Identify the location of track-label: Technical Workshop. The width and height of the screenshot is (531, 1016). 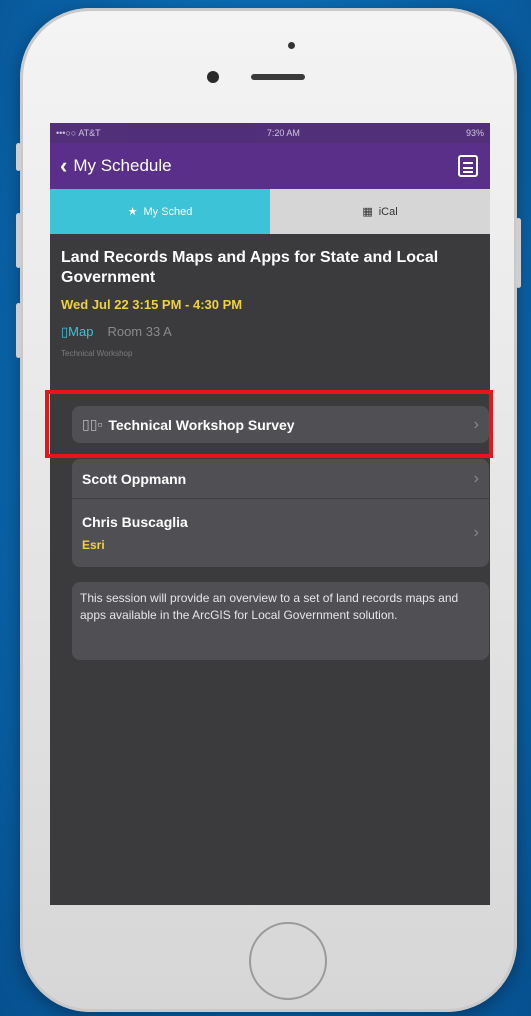
(97, 353).